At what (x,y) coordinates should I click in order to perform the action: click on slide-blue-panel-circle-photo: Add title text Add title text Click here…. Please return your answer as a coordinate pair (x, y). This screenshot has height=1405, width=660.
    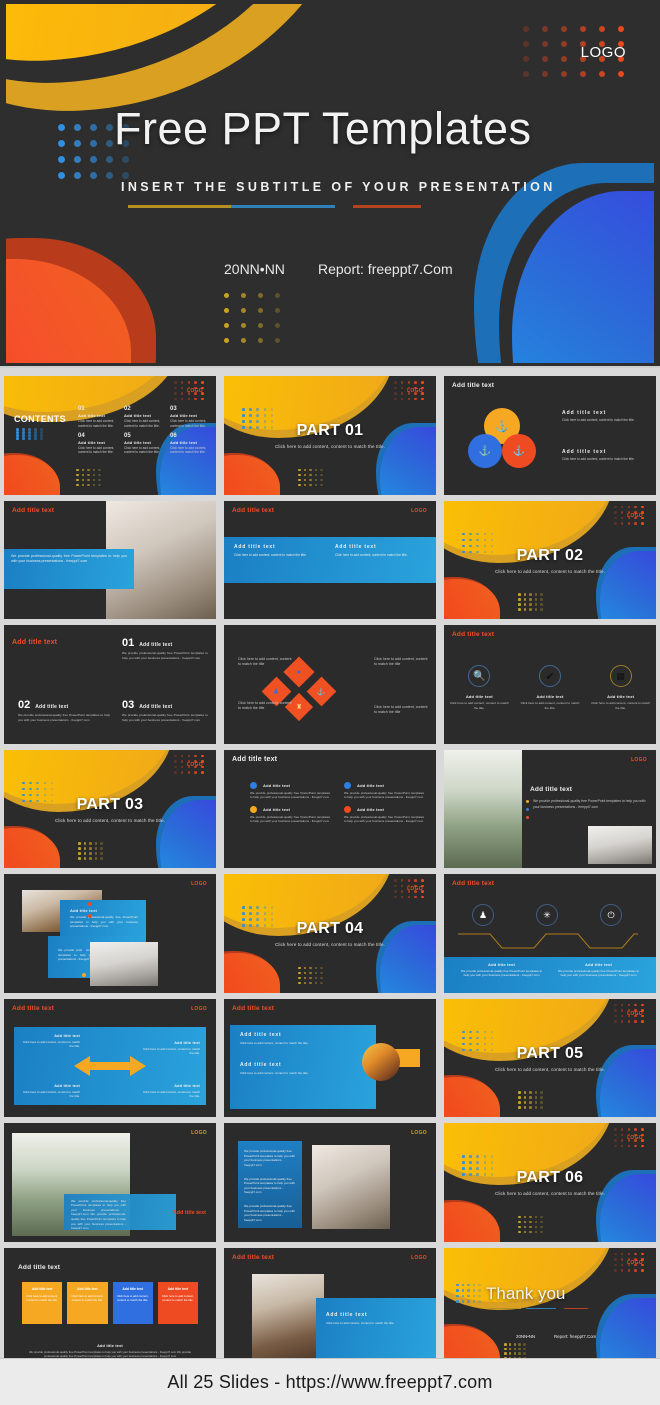
    Looking at the image, I should click on (330, 1057).